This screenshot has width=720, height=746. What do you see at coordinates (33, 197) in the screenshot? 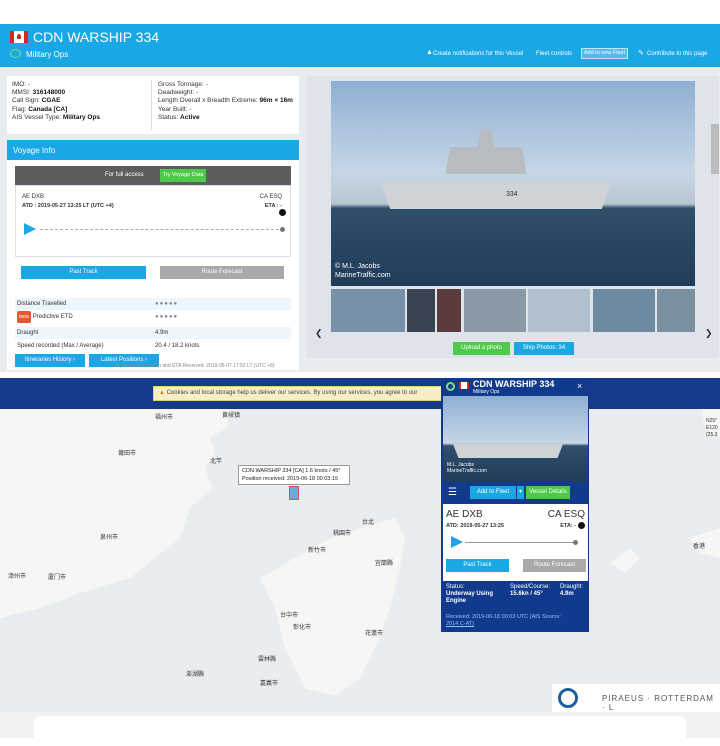
I see `departure-port: AE DXB` at bounding box center [33, 197].